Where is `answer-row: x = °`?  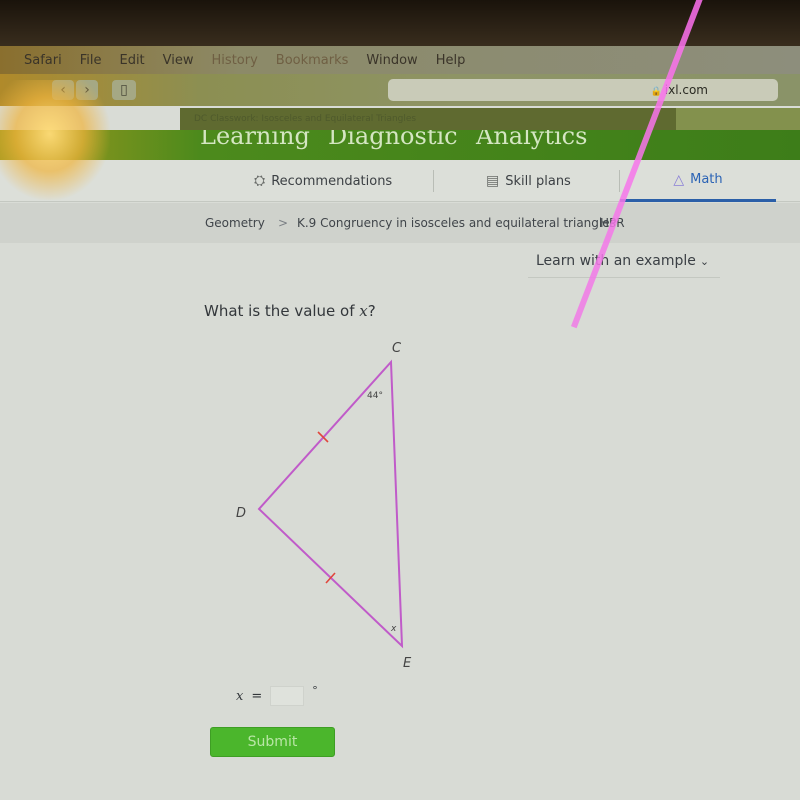 answer-row: x = ° is located at coordinates (277, 694).